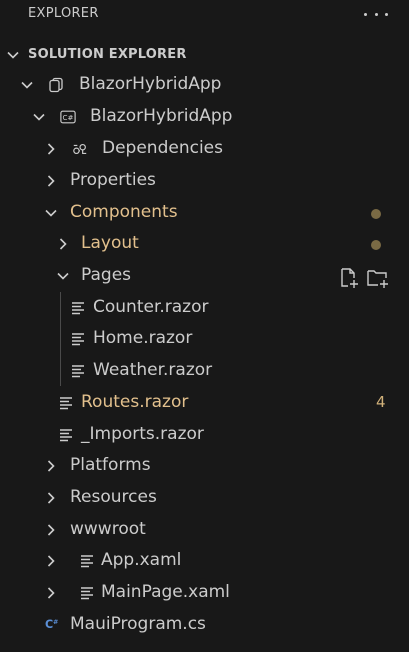 Image resolution: width=409 pixels, height=652 pixels. I want to click on solution-explorer-section-header: SOLUTION EXPLORER, so click(204, 55).